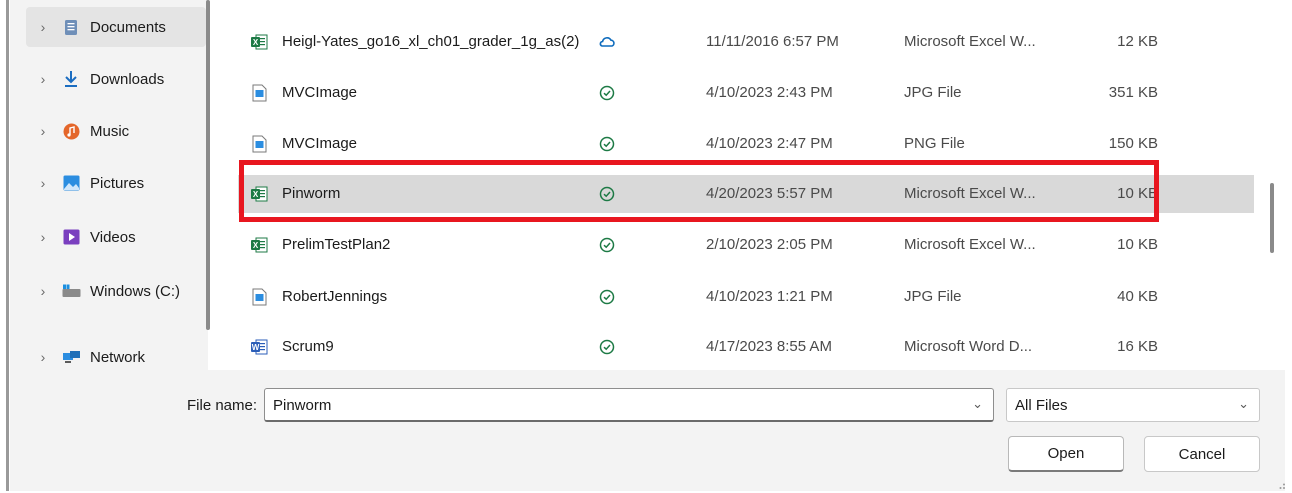 This screenshot has width=1292, height=493. What do you see at coordinates (256, 347) in the screenshot?
I see `svg-text: W` at bounding box center [256, 347].